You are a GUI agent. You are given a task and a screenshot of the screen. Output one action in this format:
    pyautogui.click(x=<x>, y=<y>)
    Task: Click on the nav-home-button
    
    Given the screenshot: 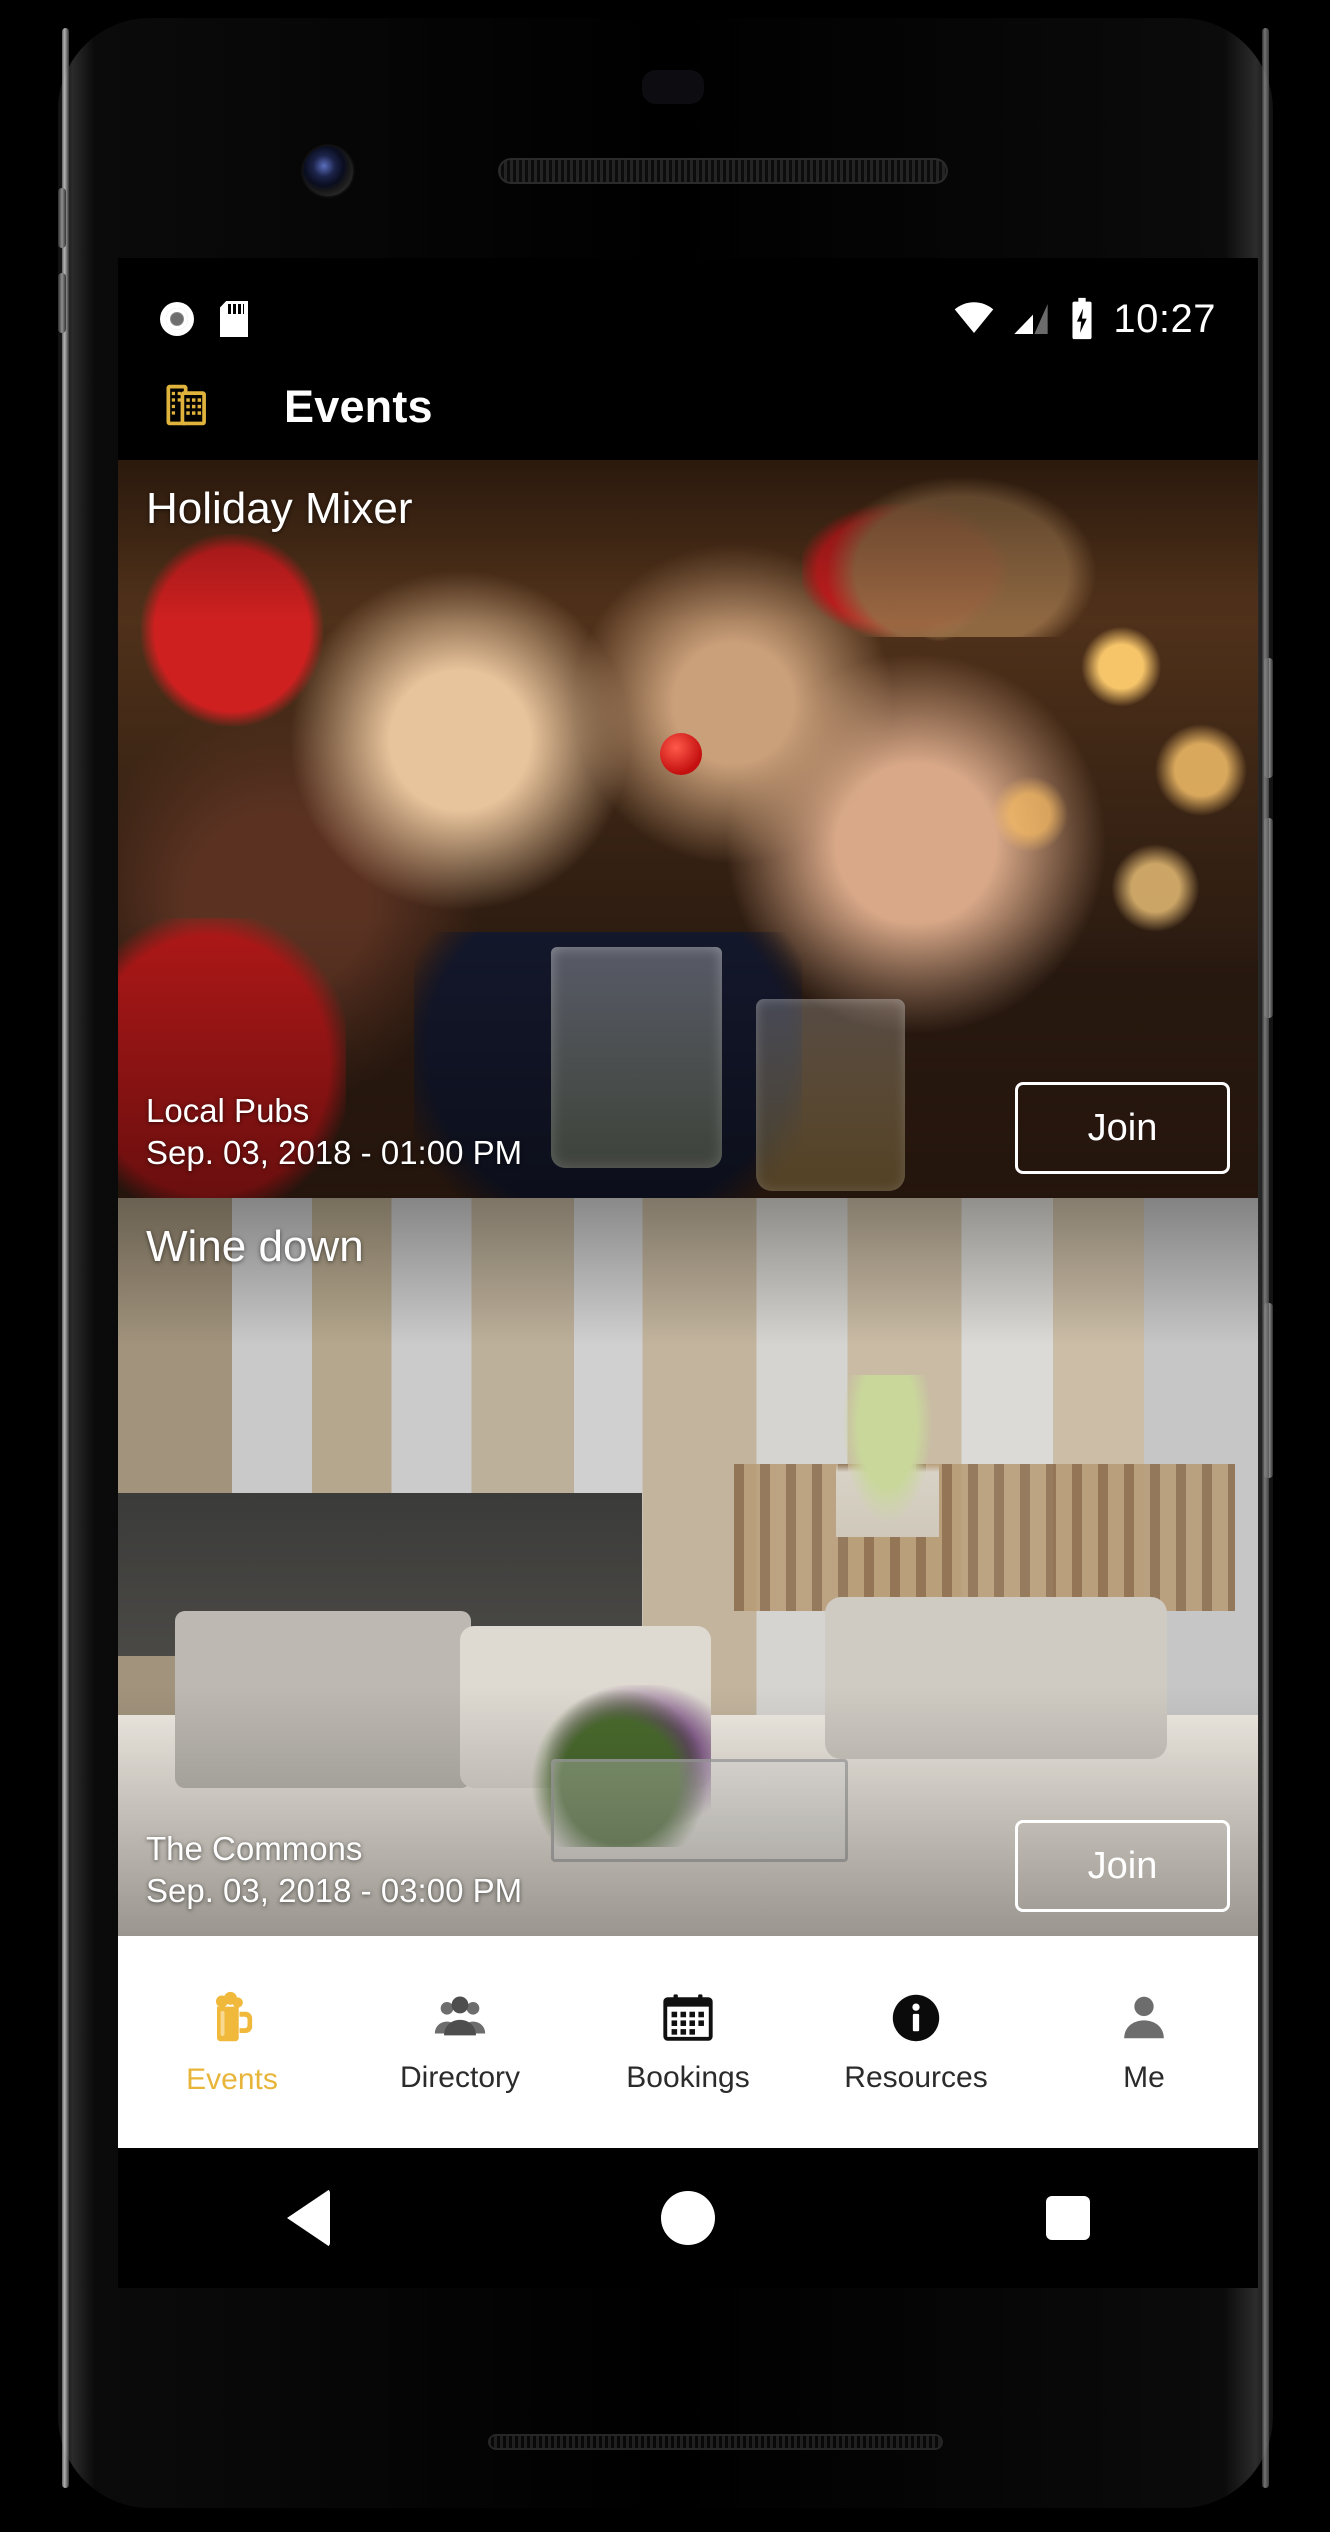 What is the action you would take?
    pyautogui.click(x=688, y=2218)
    